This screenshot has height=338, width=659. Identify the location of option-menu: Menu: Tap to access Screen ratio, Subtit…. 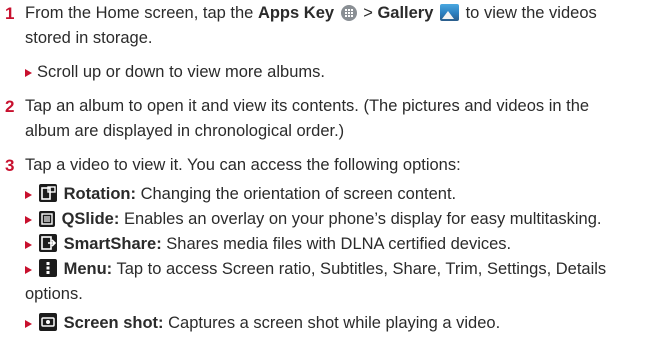
(339, 282).